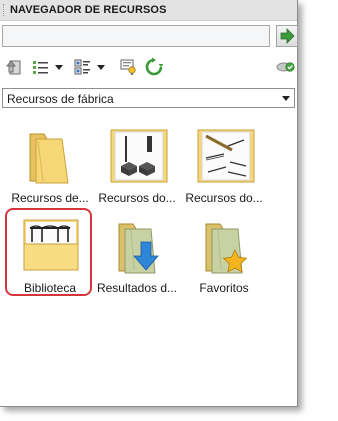  What do you see at coordinates (224, 288) in the screenshot?
I see `item-label: Favoritos` at bounding box center [224, 288].